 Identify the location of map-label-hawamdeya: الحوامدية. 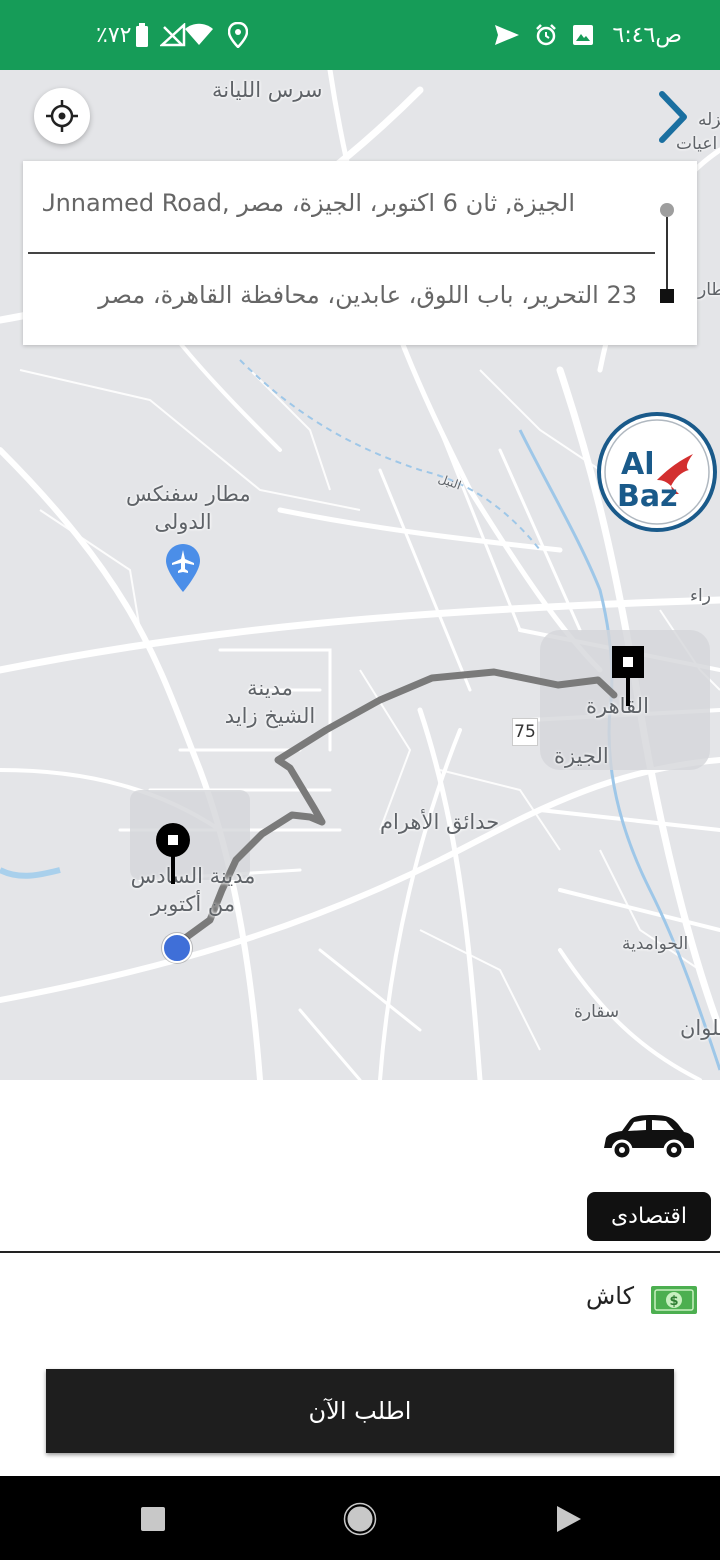
(655, 944).